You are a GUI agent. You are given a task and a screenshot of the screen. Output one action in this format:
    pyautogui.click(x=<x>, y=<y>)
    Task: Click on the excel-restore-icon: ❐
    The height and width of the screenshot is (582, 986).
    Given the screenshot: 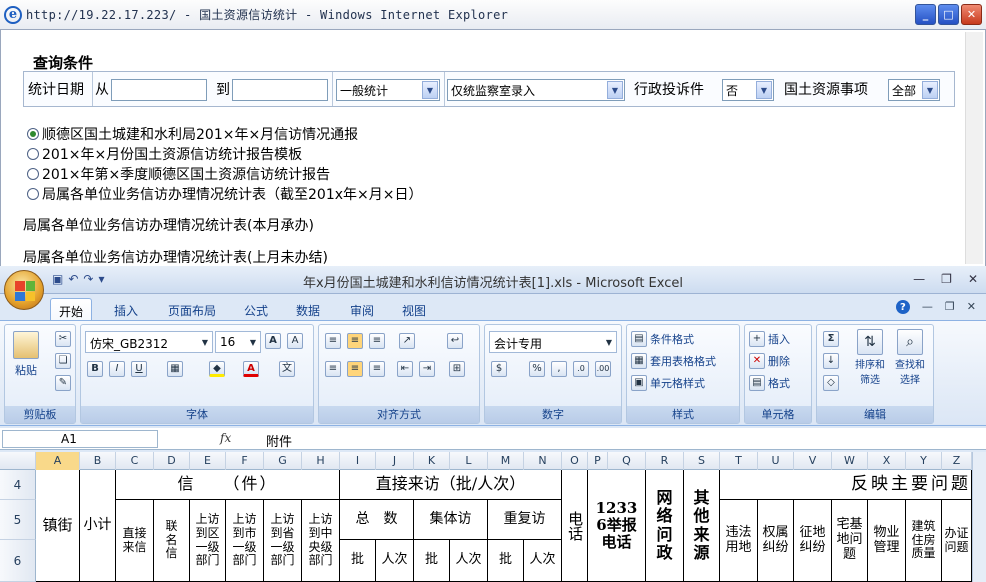 What is the action you would take?
    pyautogui.click(x=946, y=279)
    